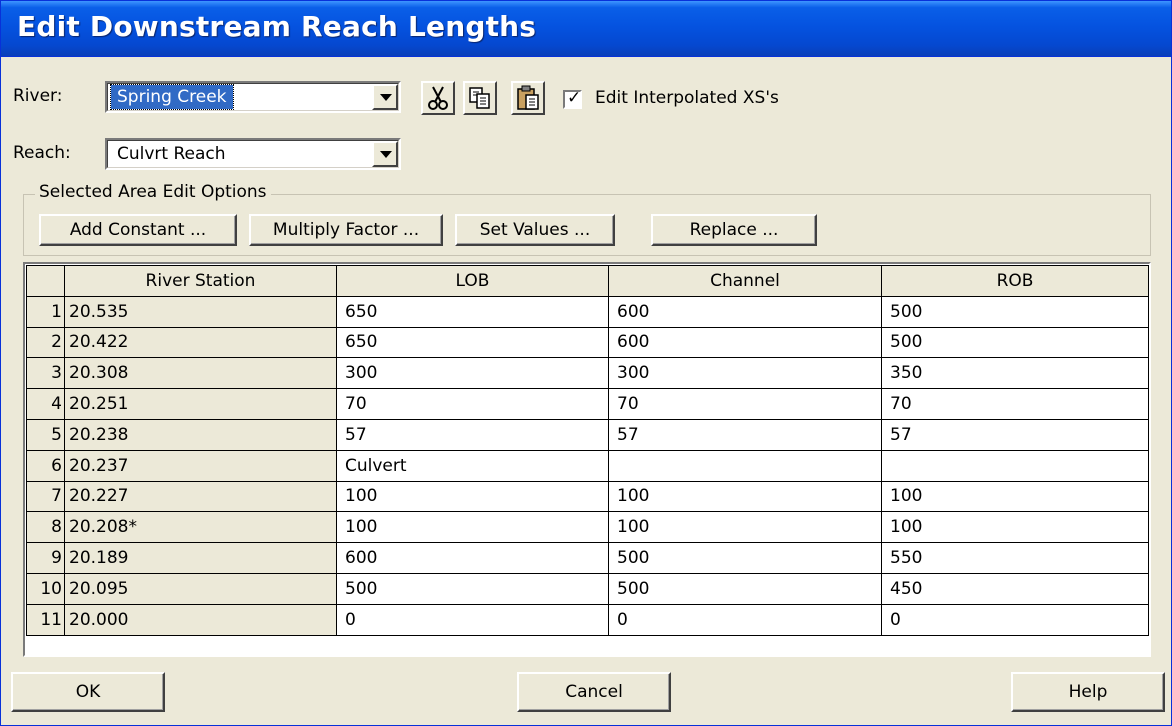  Describe the element at coordinates (45, 465) in the screenshot. I see `row-number: 6` at that location.